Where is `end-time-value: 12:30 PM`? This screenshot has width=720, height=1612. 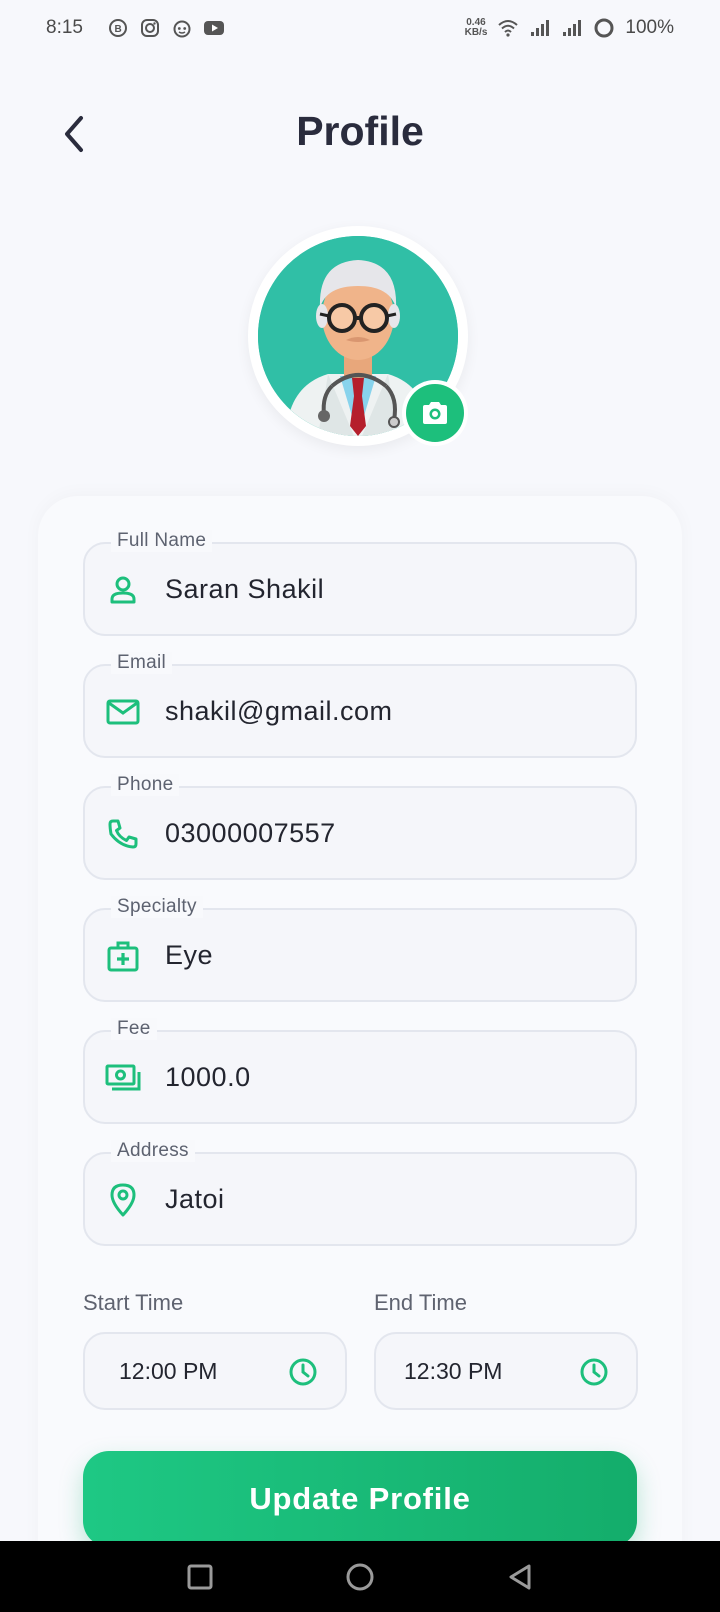 end-time-value: 12:30 PM is located at coordinates (453, 1371).